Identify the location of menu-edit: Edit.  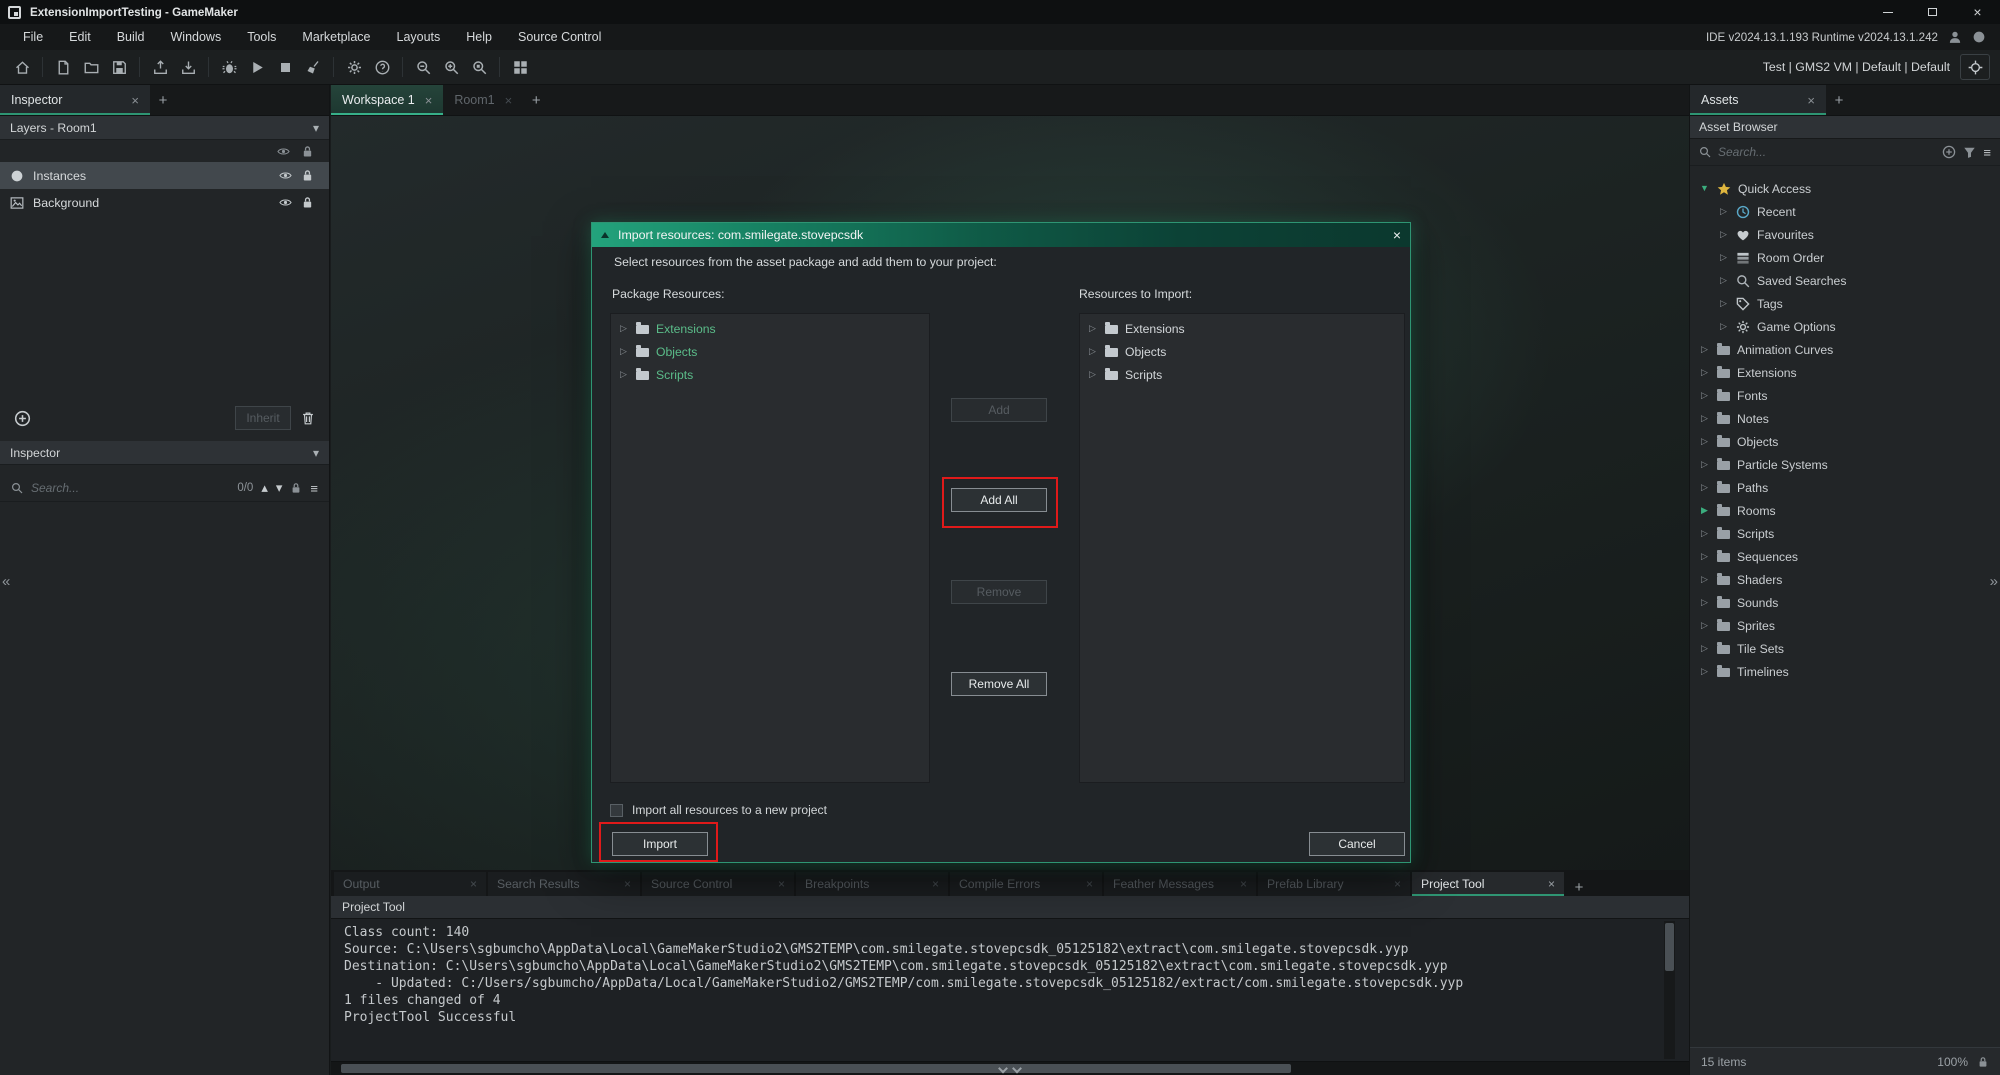
(80, 37).